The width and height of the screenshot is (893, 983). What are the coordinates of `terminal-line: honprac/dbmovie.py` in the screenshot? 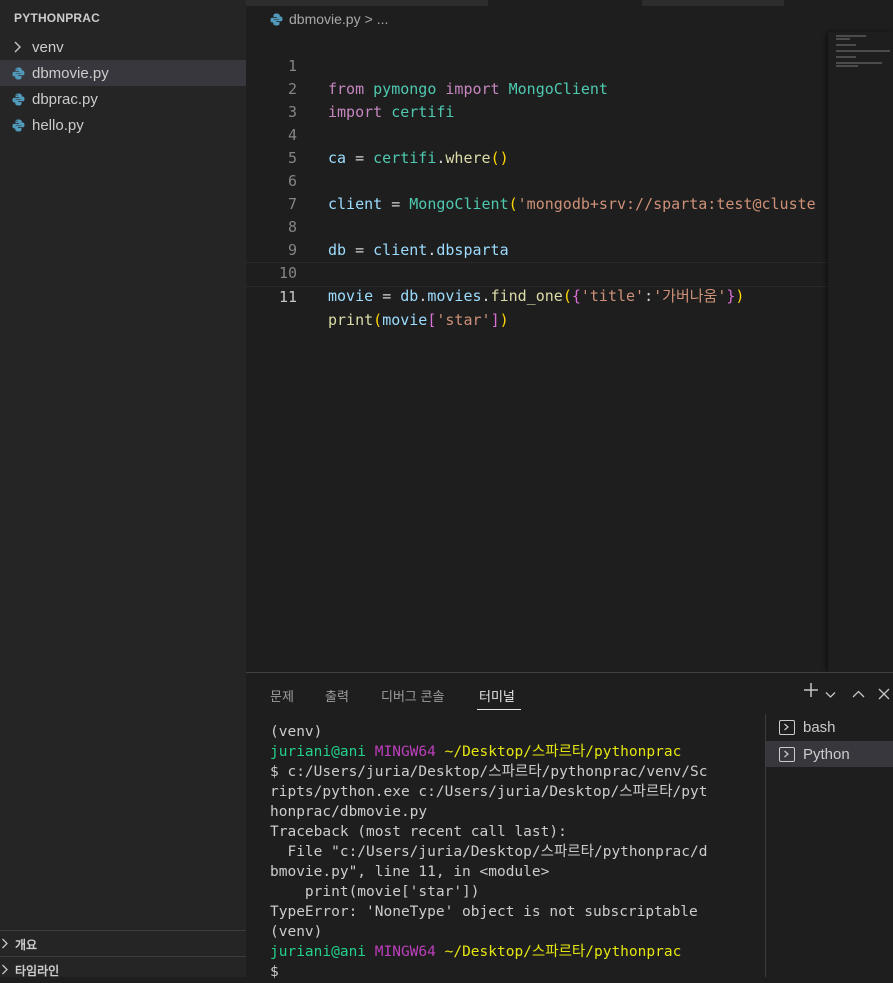 It's located at (349, 812).